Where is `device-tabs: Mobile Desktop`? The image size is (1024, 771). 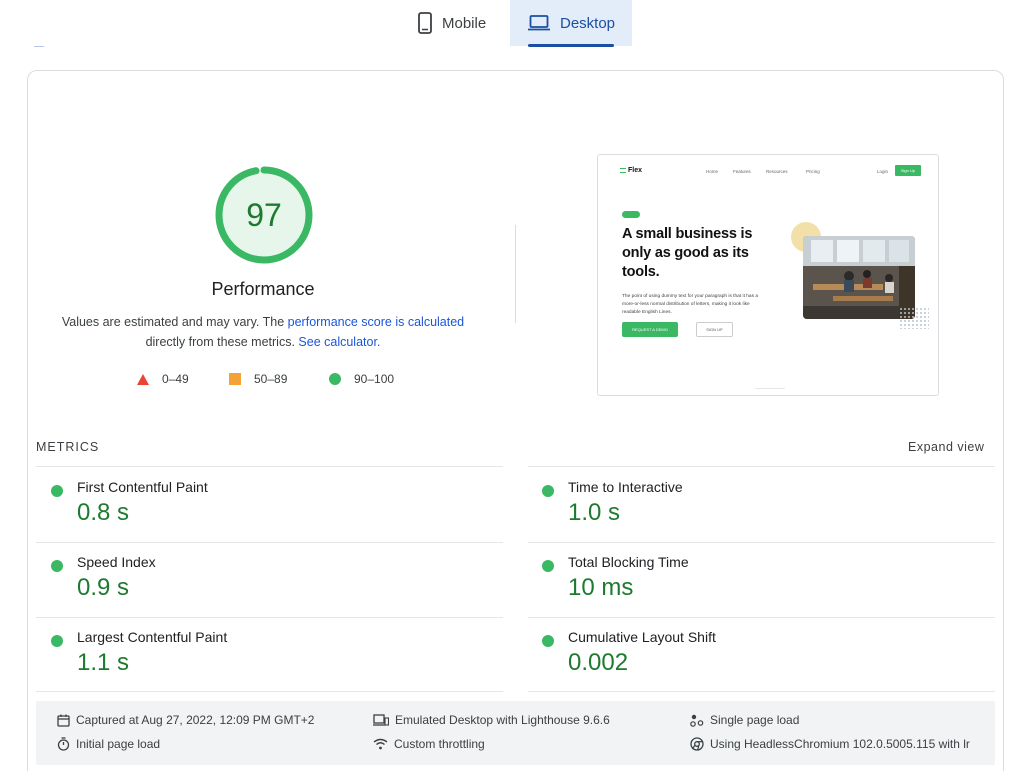
device-tabs: Mobile Desktop is located at coordinates (512, 24).